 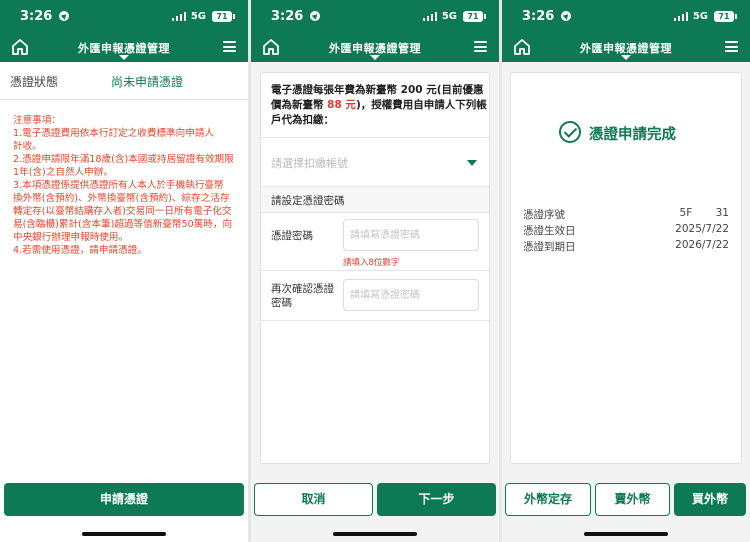 What do you see at coordinates (122, 211) in the screenshot?
I see `notice-line: 轉定存(以臺幣結購存入者)交易同一日所有電子化交` at bounding box center [122, 211].